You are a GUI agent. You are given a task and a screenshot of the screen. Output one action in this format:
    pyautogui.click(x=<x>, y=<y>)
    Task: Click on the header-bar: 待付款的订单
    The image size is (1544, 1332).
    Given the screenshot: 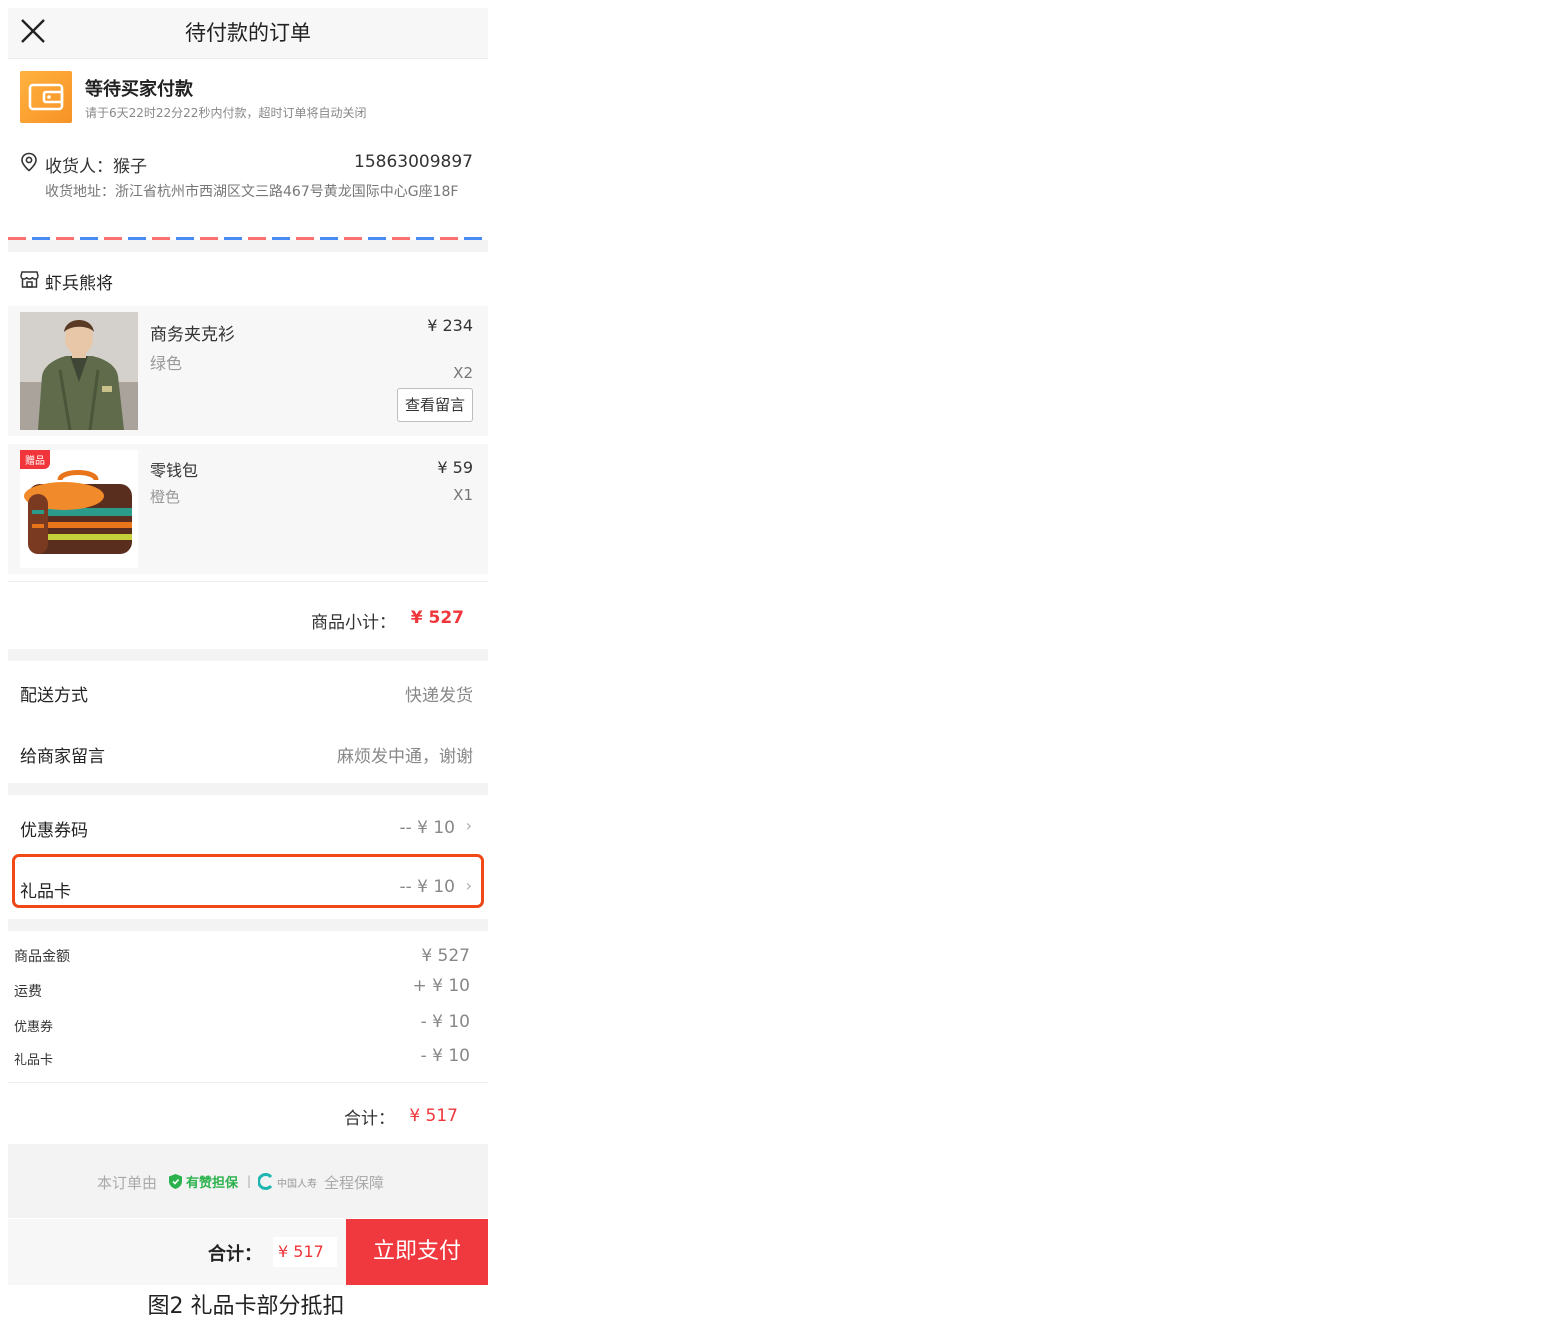 What is the action you would take?
    pyautogui.click(x=248, y=33)
    